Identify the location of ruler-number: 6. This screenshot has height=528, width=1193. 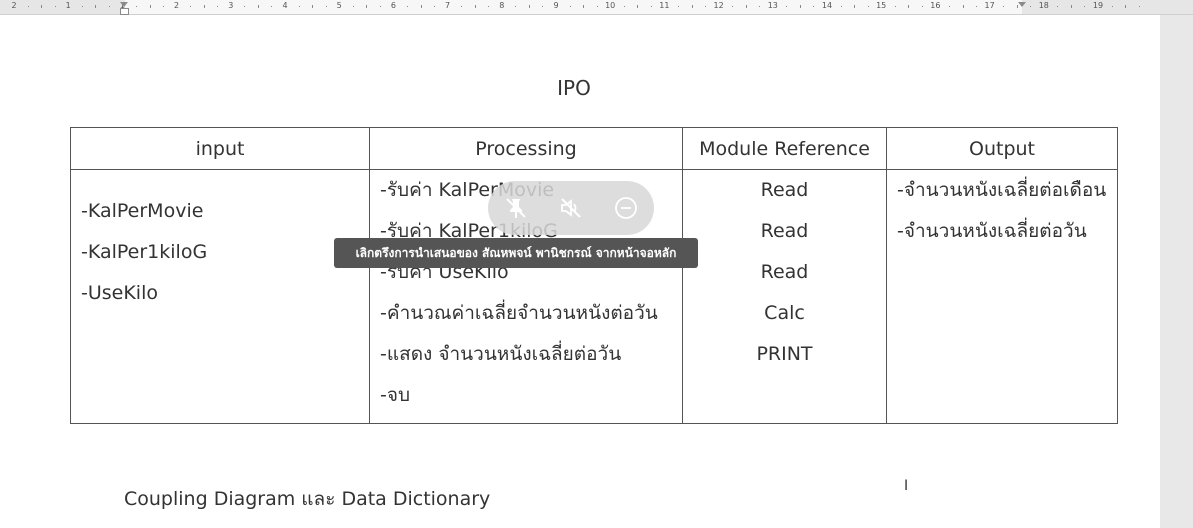
(393, 5).